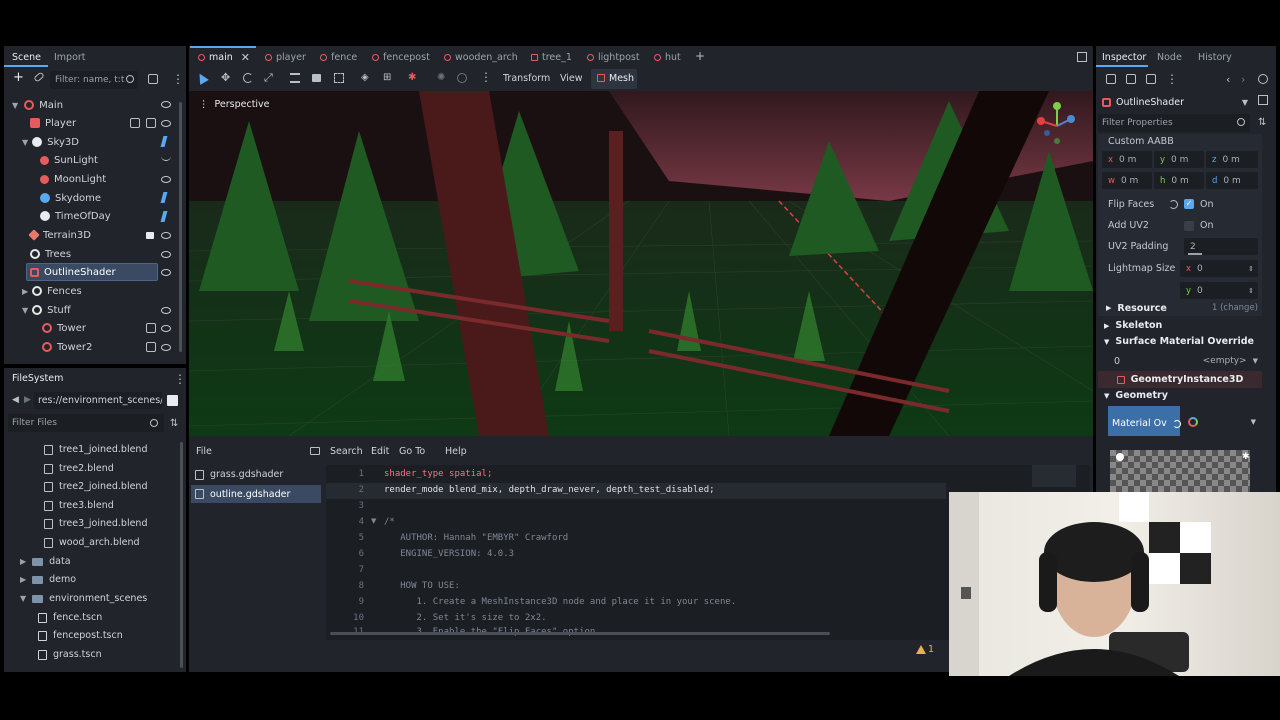 Image resolution: width=1280 pixels, height=720 pixels. I want to click on folder-item: ▶ data, so click(45, 561).